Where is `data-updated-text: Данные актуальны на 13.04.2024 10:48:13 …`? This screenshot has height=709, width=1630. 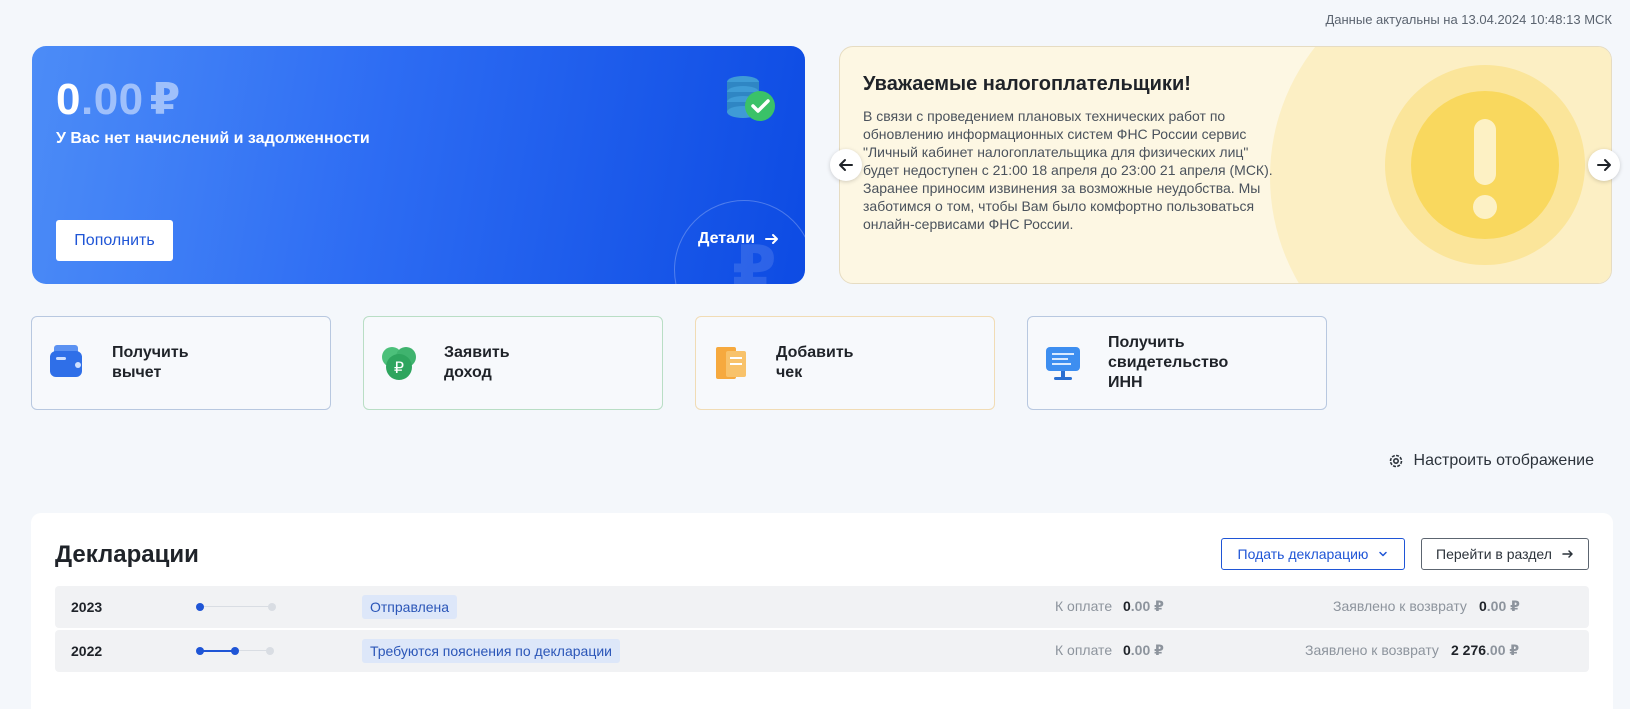 data-updated-text: Данные актуальны на 13.04.2024 10:48:13 … is located at coordinates (1468, 19).